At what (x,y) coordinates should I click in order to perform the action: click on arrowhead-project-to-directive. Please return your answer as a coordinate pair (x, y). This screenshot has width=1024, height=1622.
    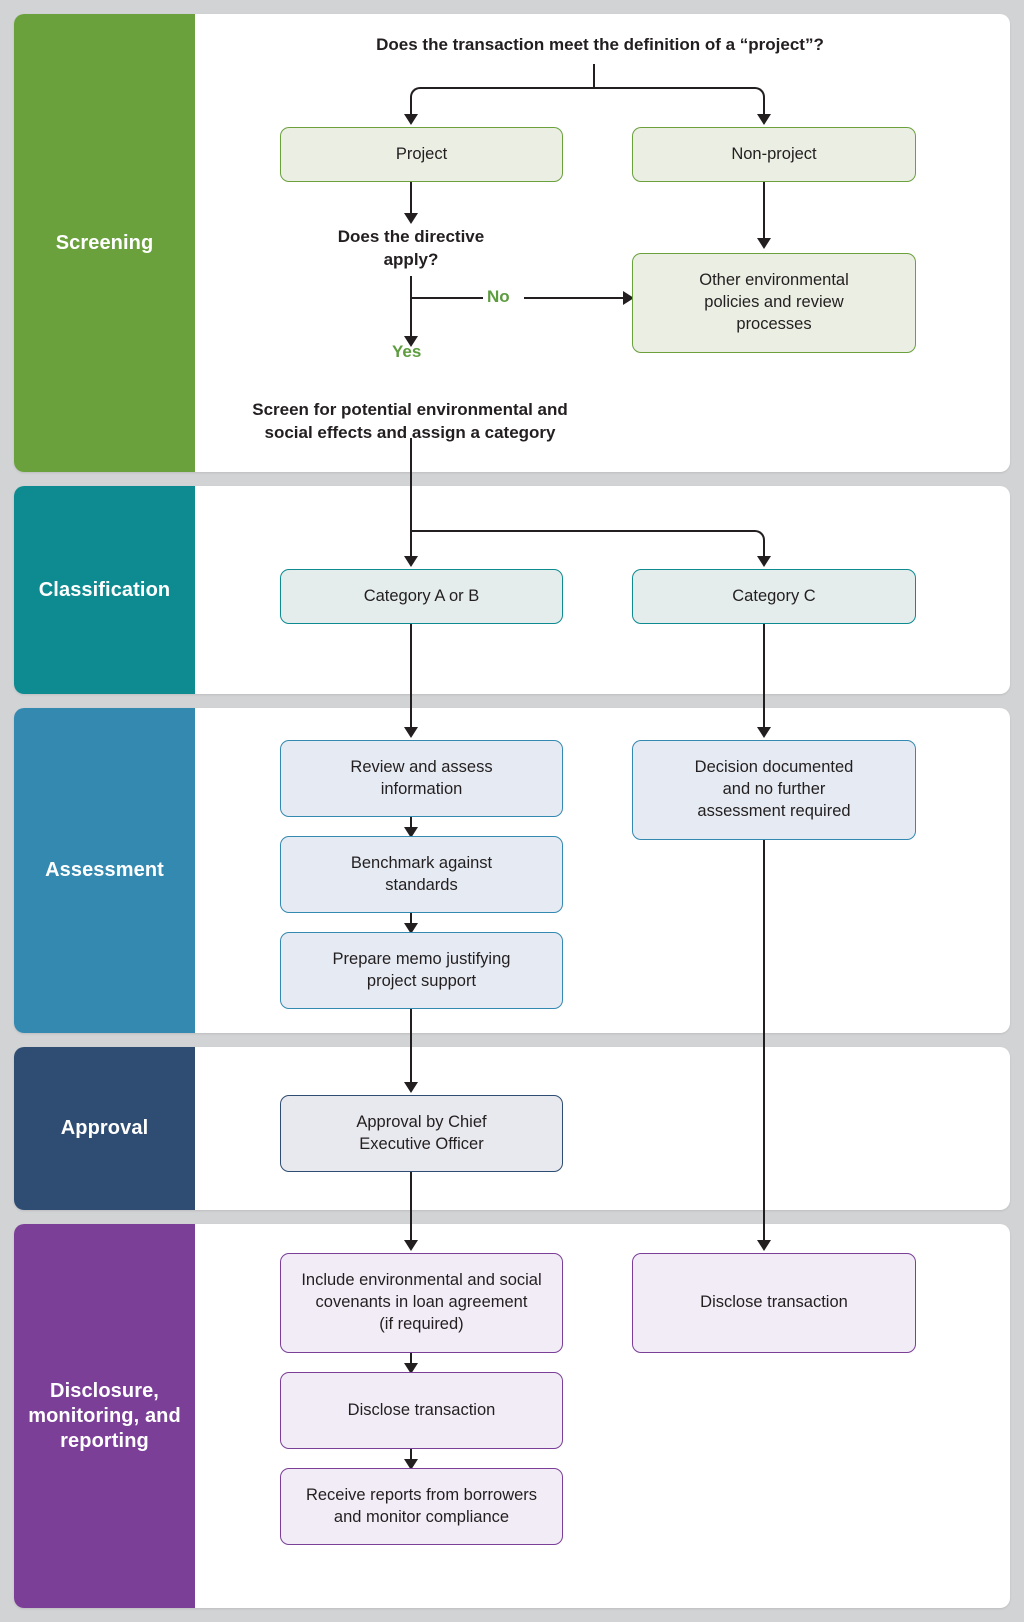
    Looking at the image, I should click on (411, 218).